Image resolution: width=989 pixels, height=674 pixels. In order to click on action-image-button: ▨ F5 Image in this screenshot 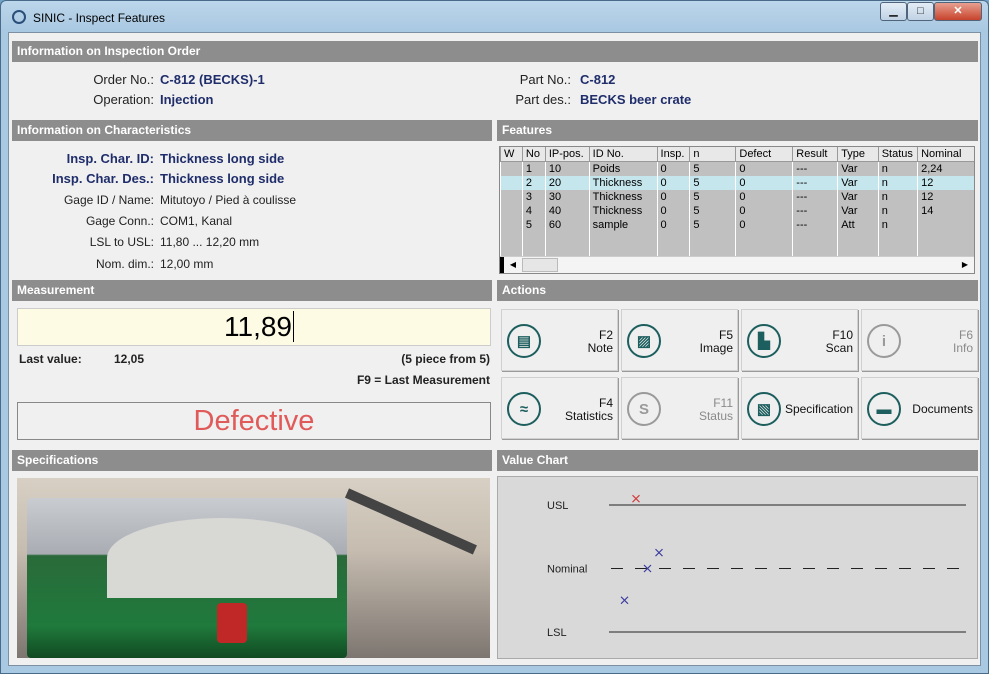, I will do `click(679, 340)`.